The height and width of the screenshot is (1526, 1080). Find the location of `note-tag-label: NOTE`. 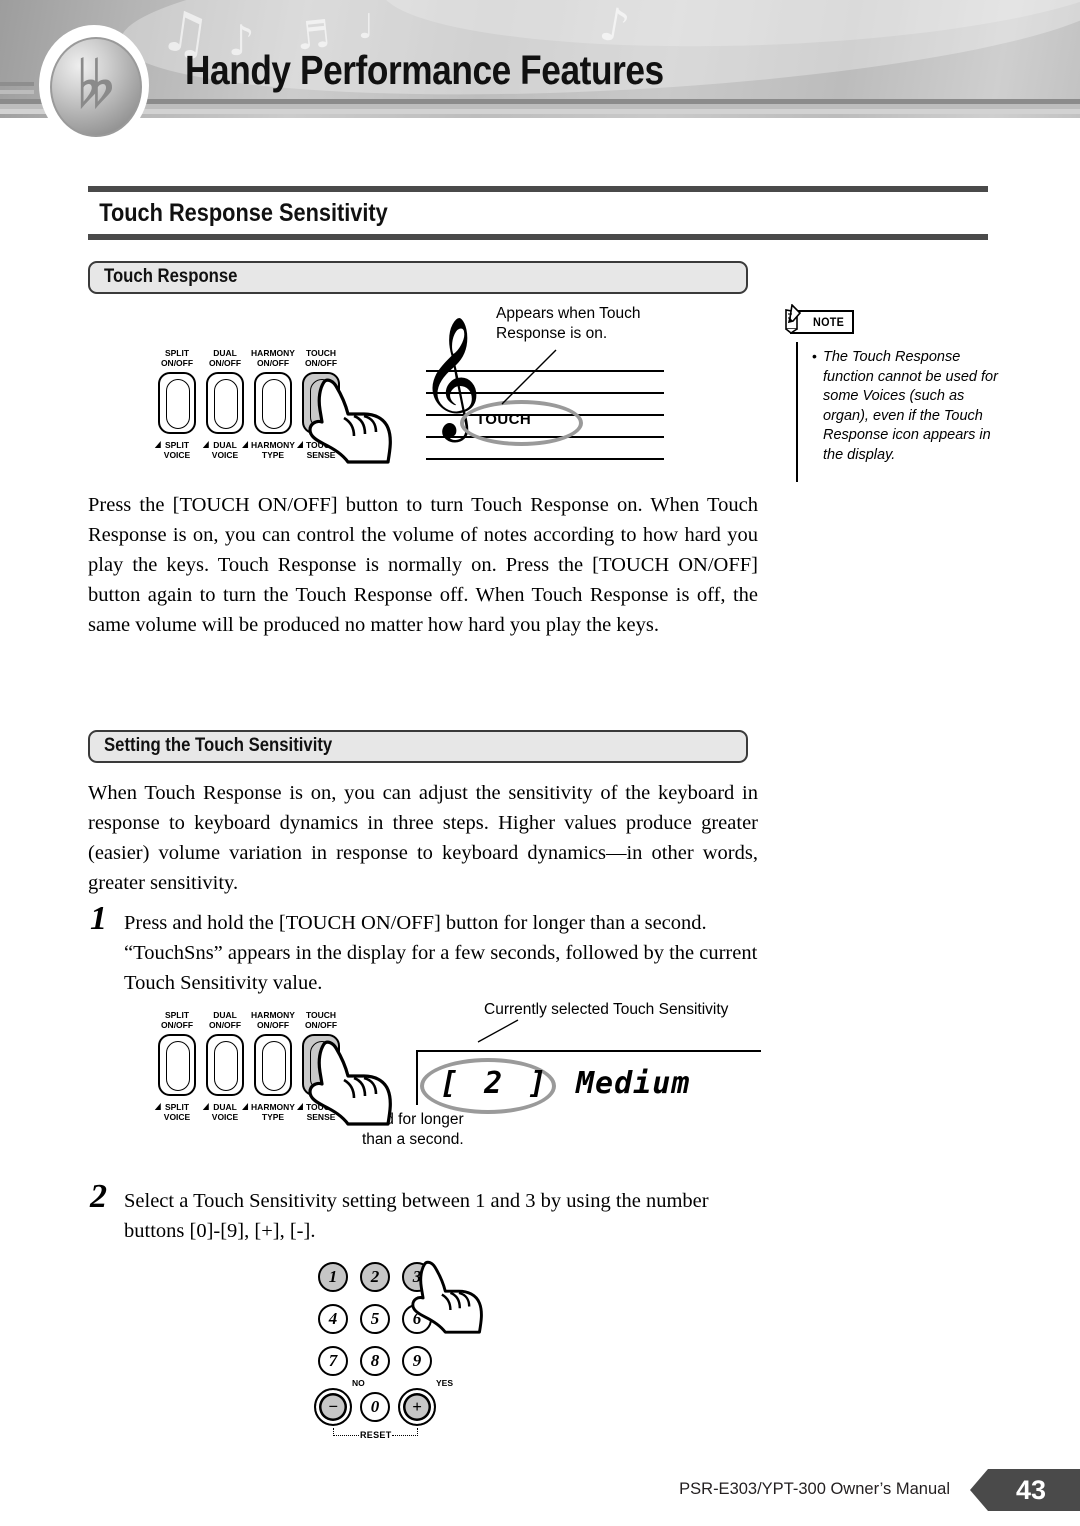

note-tag-label: NOTE is located at coordinates (829, 322).